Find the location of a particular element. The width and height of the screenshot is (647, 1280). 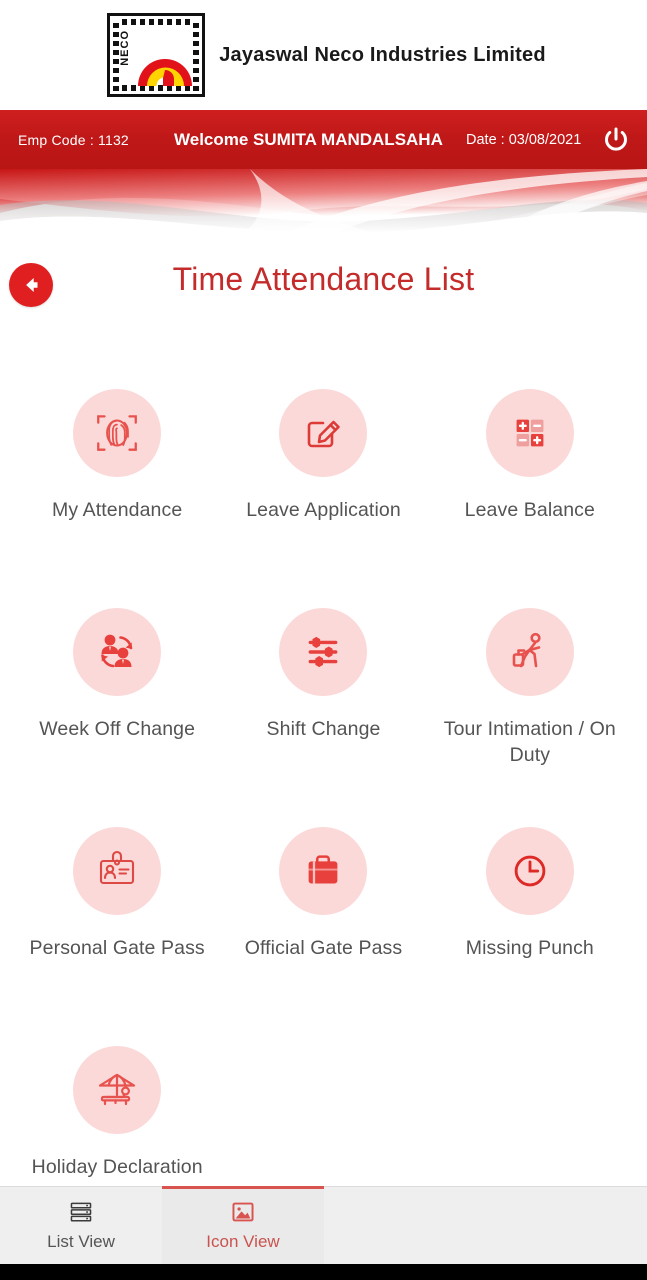

briefcase-icon is located at coordinates (323, 869).